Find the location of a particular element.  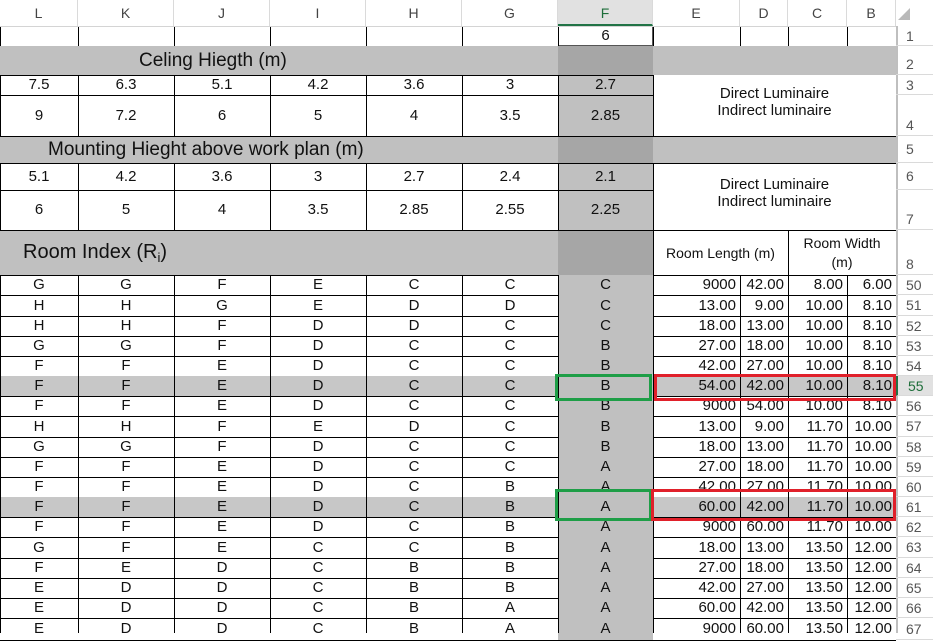

ceiling-row3-cell: 2.7 is located at coordinates (605, 85).